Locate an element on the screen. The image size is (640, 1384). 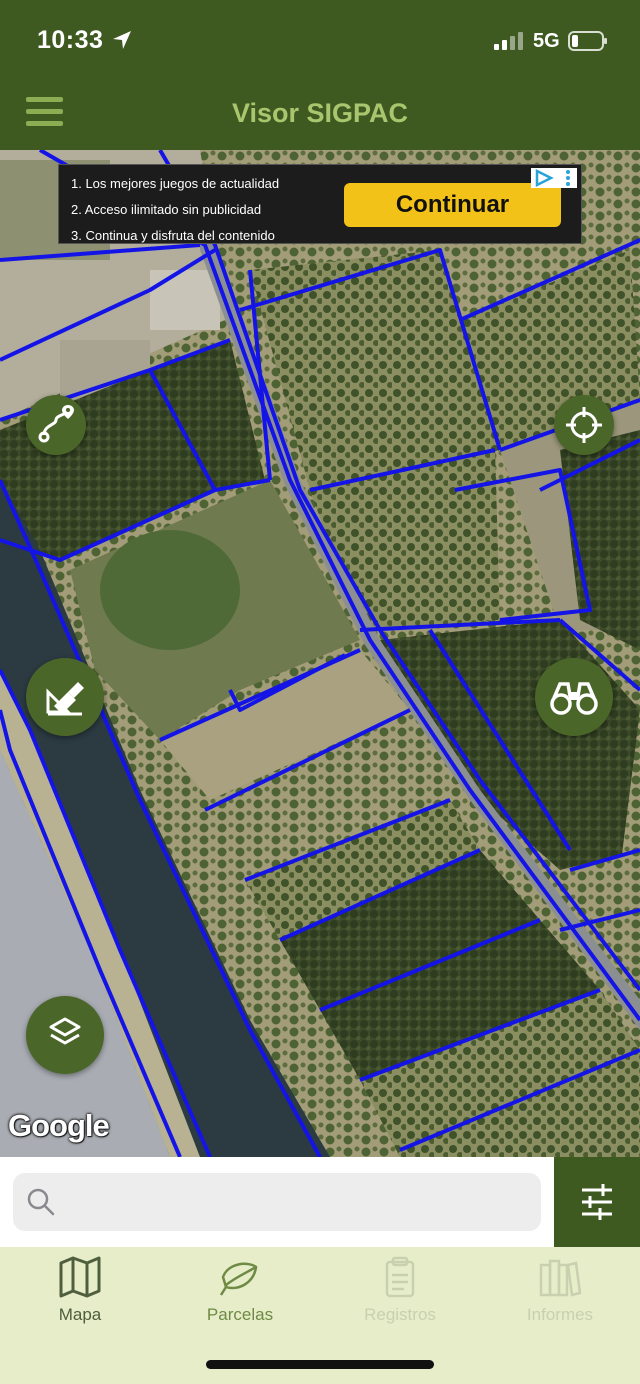
tab-mapa: Mapa is located at coordinates (80, 1295).